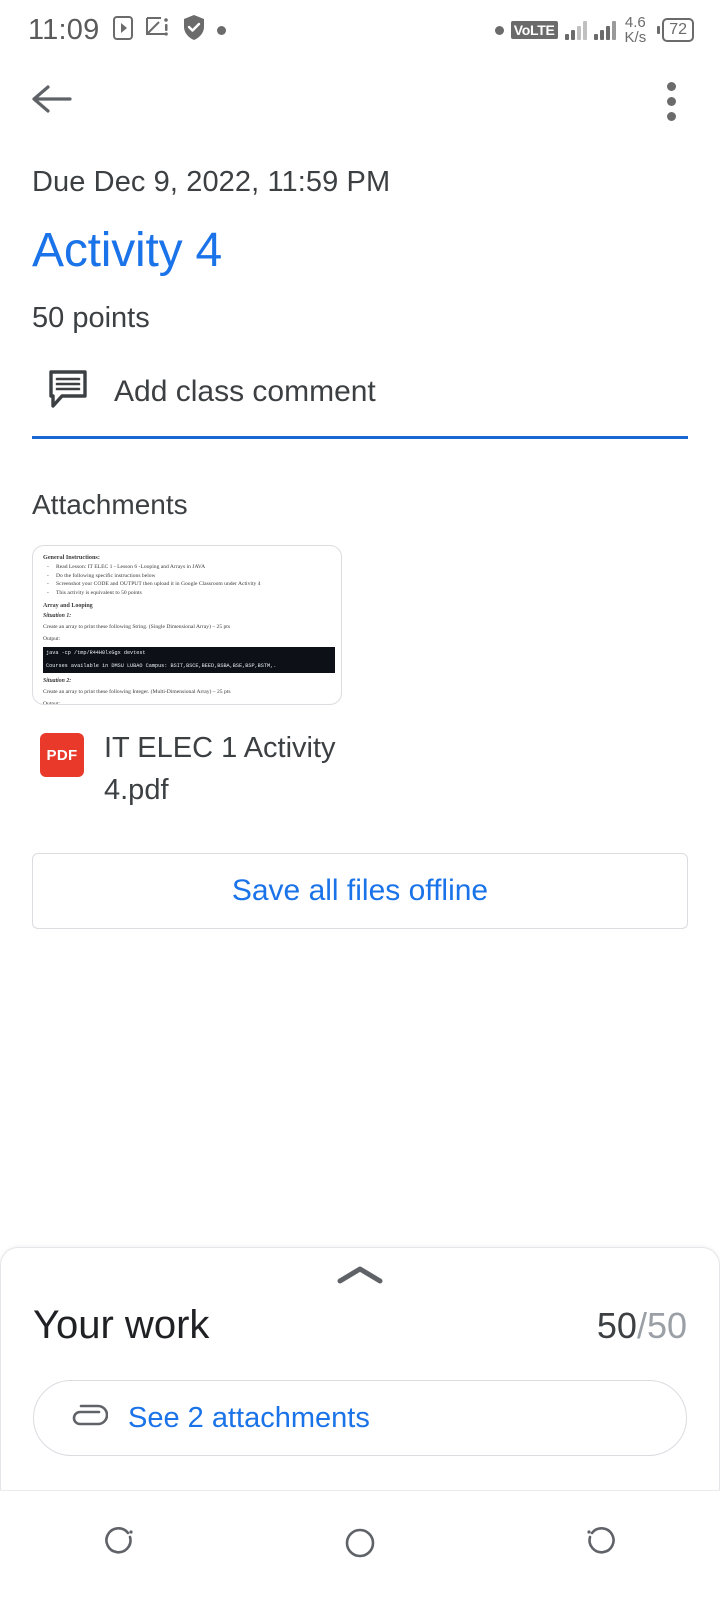 Image resolution: width=720 pixels, height=1600 pixels. I want to click on home-button, so click(360, 1545).